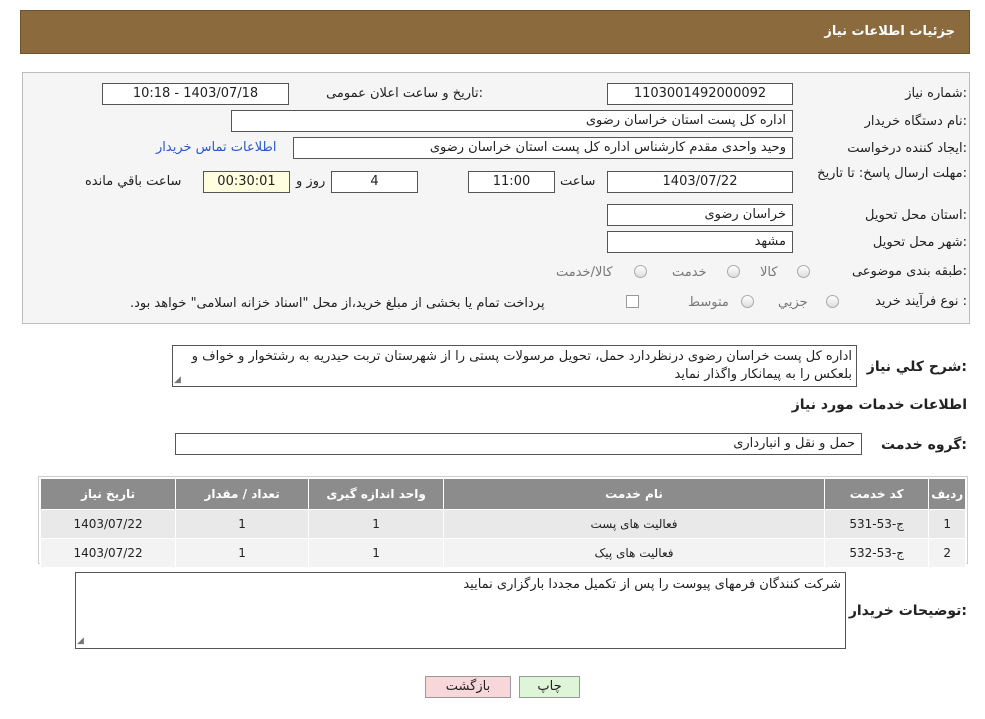 This screenshot has height=719, width=985. What do you see at coordinates (242, 494) in the screenshot?
I see `col-quantity: تعداد / مقدار` at bounding box center [242, 494].